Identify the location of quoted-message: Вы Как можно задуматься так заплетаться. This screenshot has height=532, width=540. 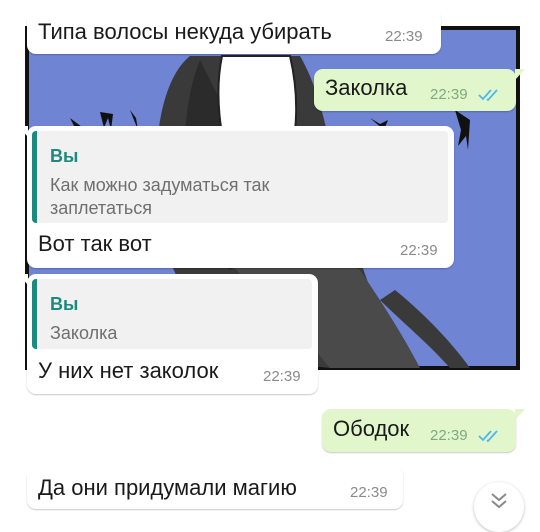
(240, 177).